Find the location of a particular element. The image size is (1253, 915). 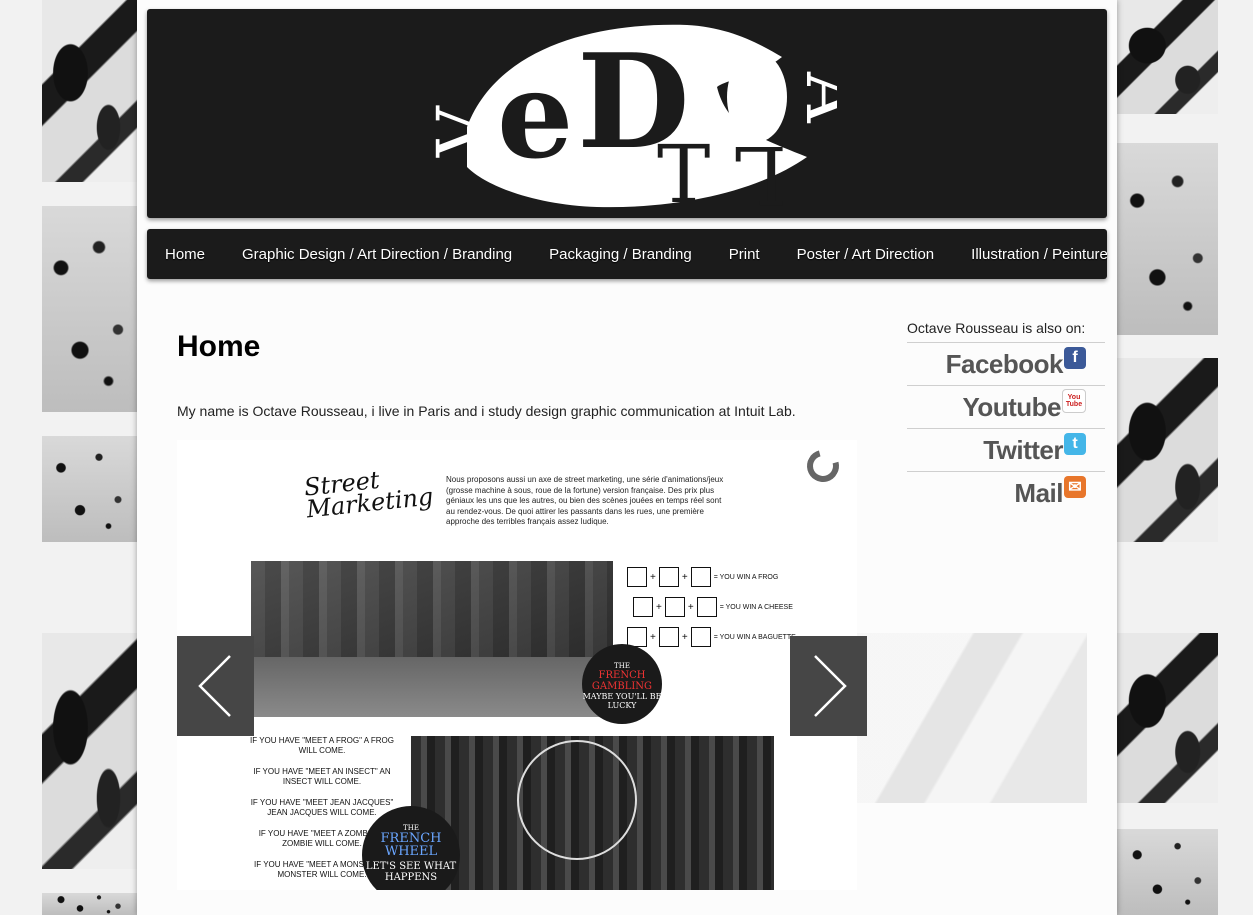

chevron-left-icon is located at coordinates (214, 686).